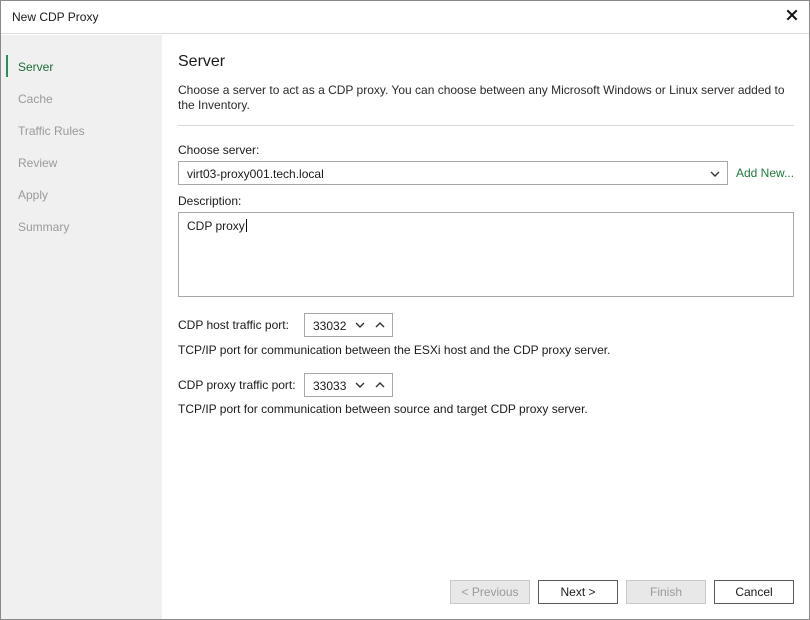 The image size is (810, 620). I want to click on step-review: Review, so click(37, 163).